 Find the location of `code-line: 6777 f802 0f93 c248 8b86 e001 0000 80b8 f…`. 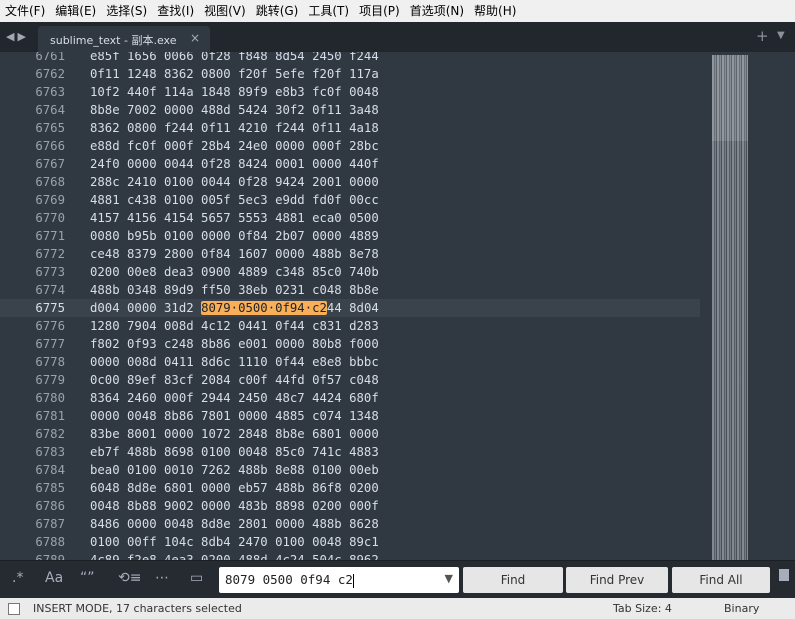

code-line: 6777 f802 0f93 c248 8b86 e001 0000 80b8 f… is located at coordinates (350, 344).